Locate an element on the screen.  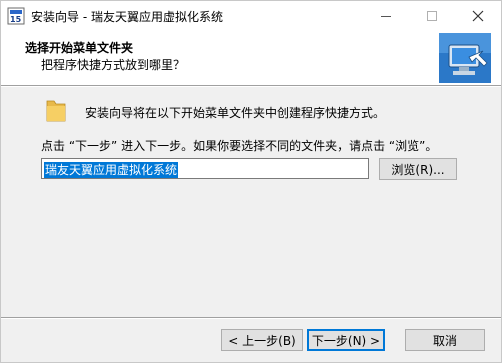
title-bar: 15 安装向导 - 瑞友天翼应用虚拟化系统 is located at coordinates (251, 16).